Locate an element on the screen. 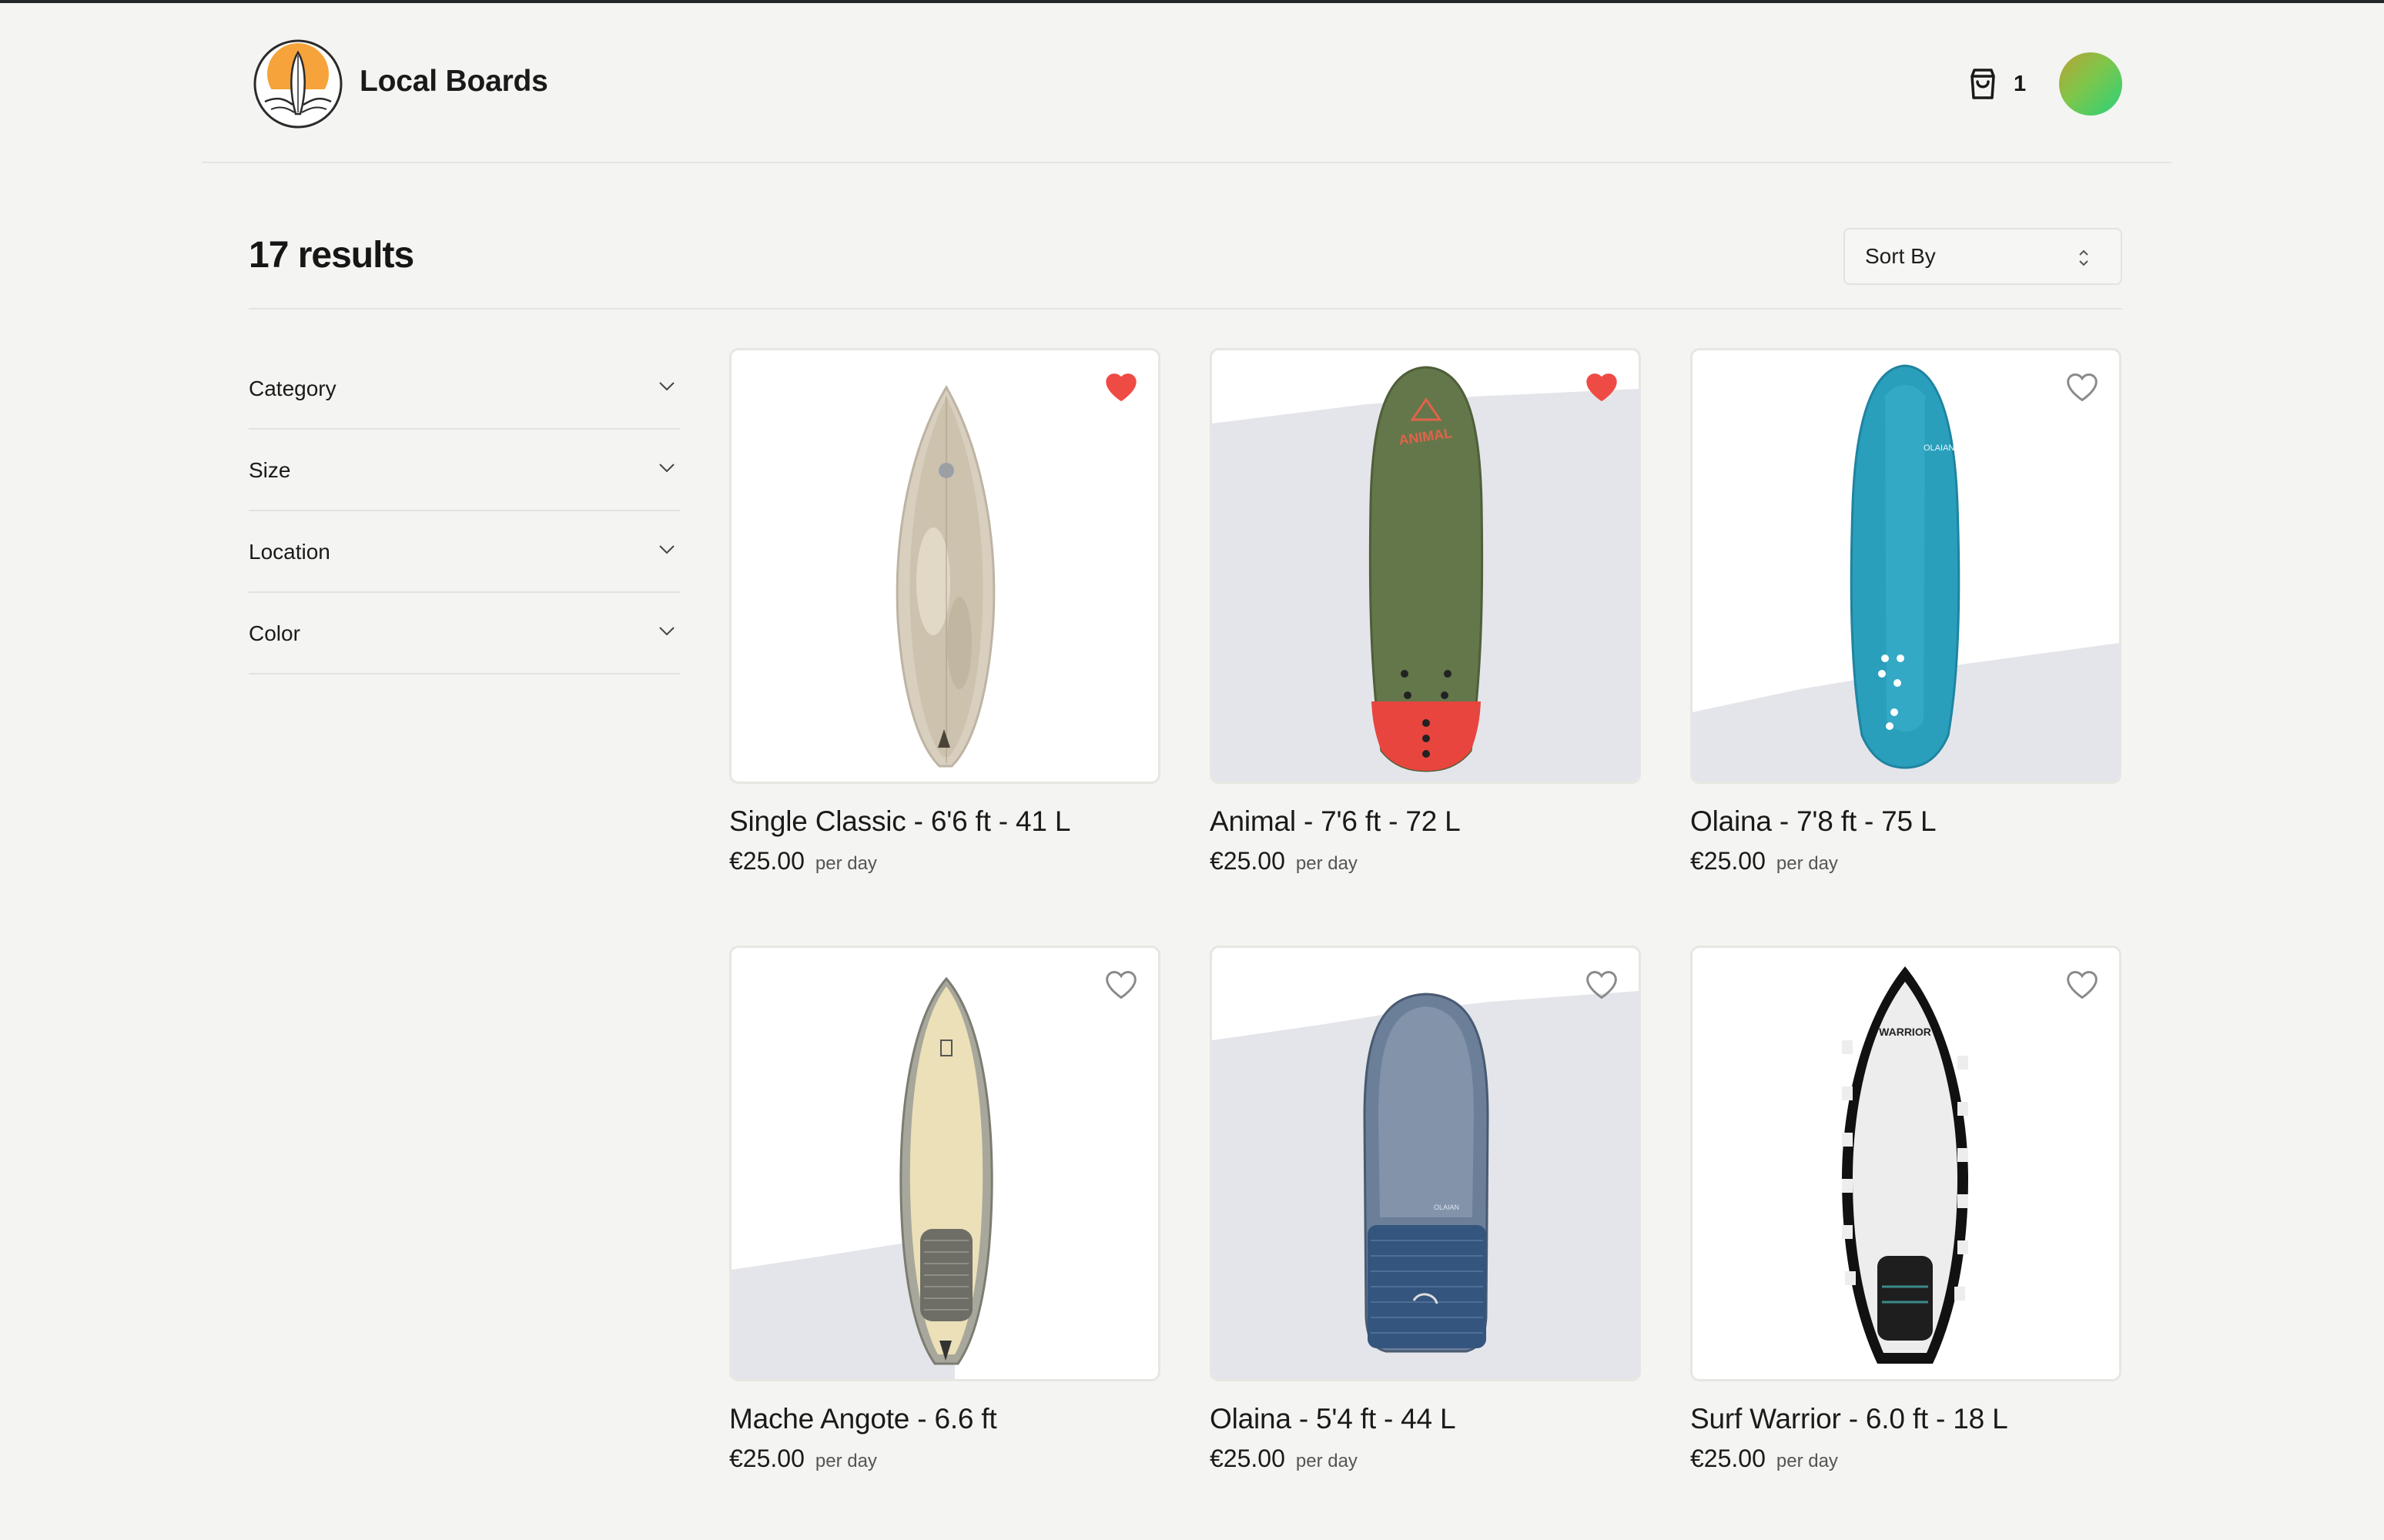  cart-count: 1 is located at coordinates (2020, 83).